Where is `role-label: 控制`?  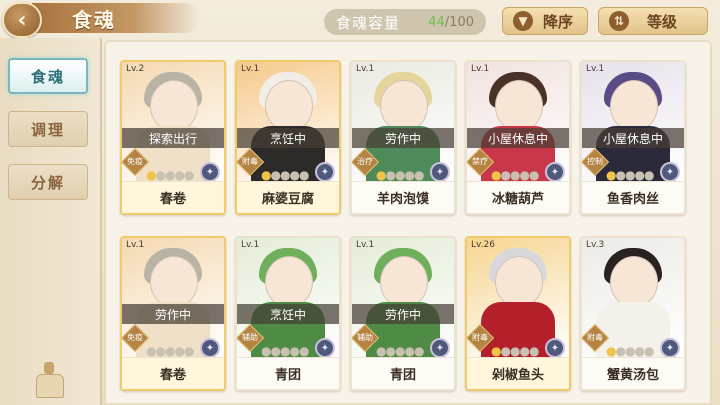 role-label: 控制 is located at coordinates (595, 161).